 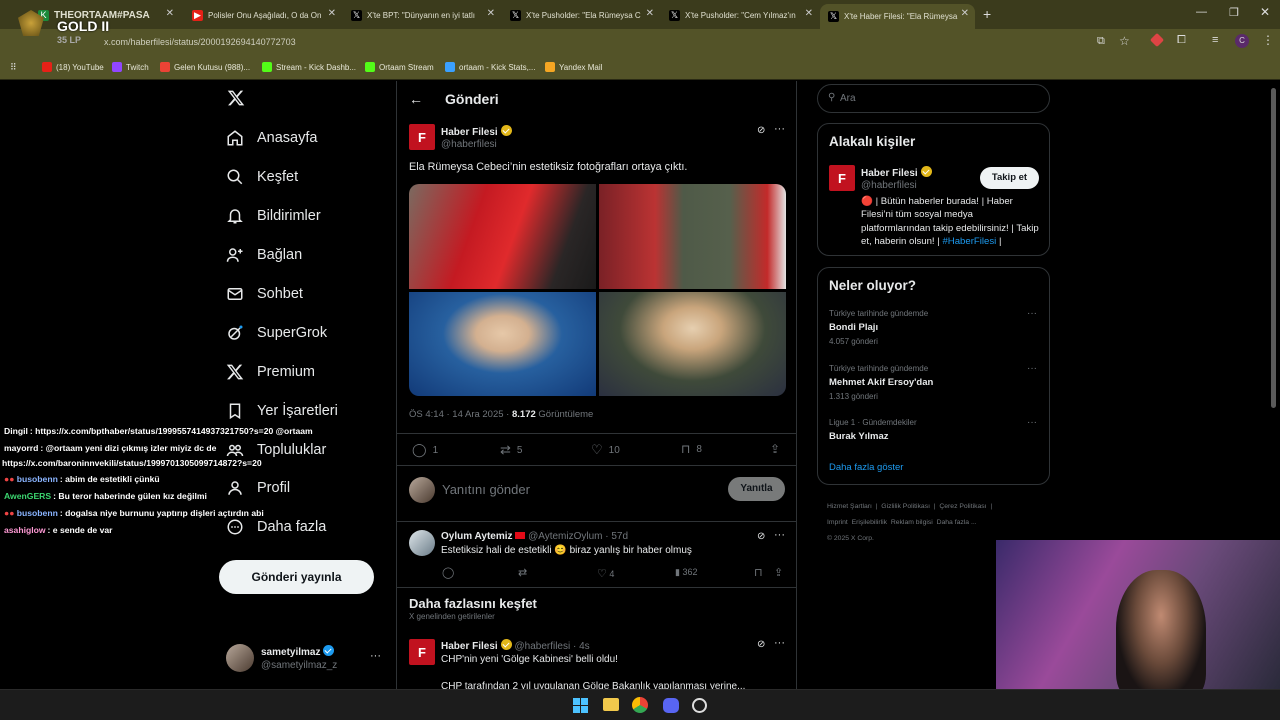 What do you see at coordinates (933, 98) in the screenshot?
I see `search-box: ⚲ Ara` at bounding box center [933, 98].